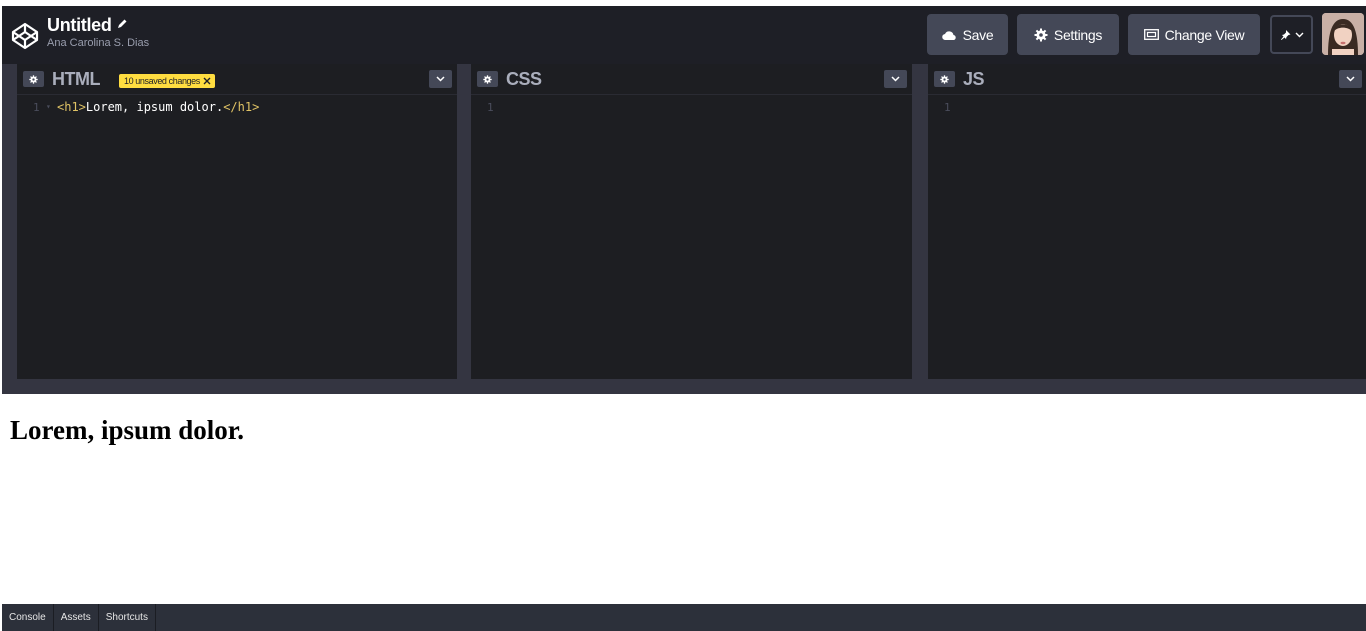 The width and height of the screenshot is (1366, 631). Describe the element at coordinates (1291, 34) in the screenshot. I see `pinned-items-button` at that location.